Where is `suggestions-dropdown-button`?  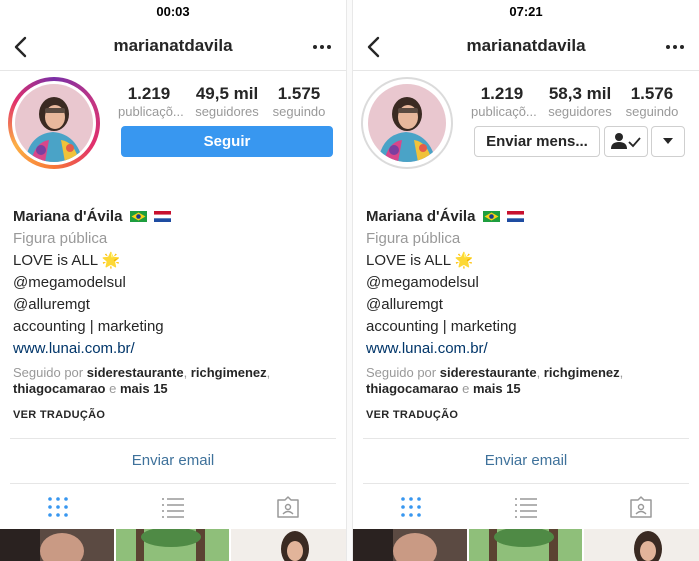
suggestions-dropdown-button is located at coordinates (668, 141).